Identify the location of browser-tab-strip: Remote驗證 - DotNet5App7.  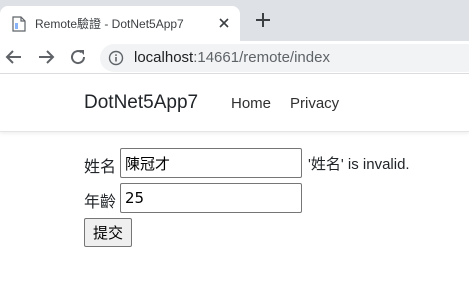
(234, 20).